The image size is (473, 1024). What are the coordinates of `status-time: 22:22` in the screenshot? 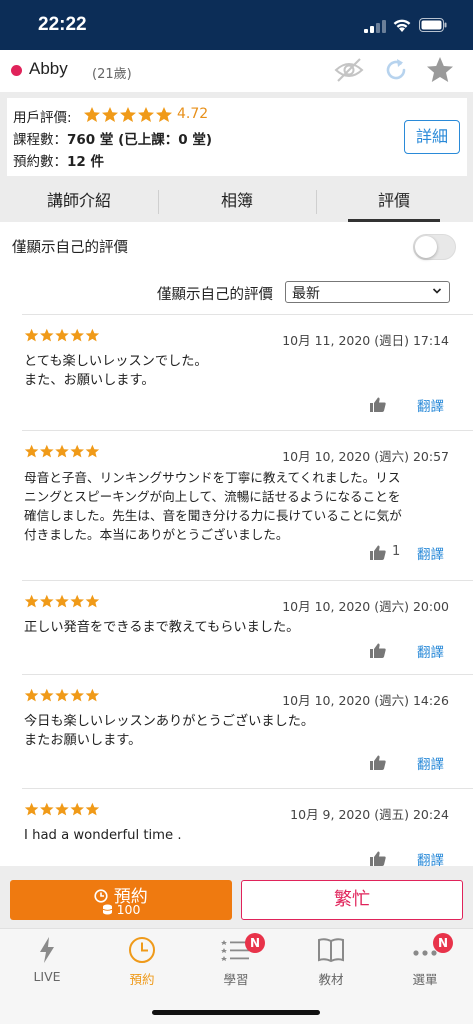 It's located at (62, 24).